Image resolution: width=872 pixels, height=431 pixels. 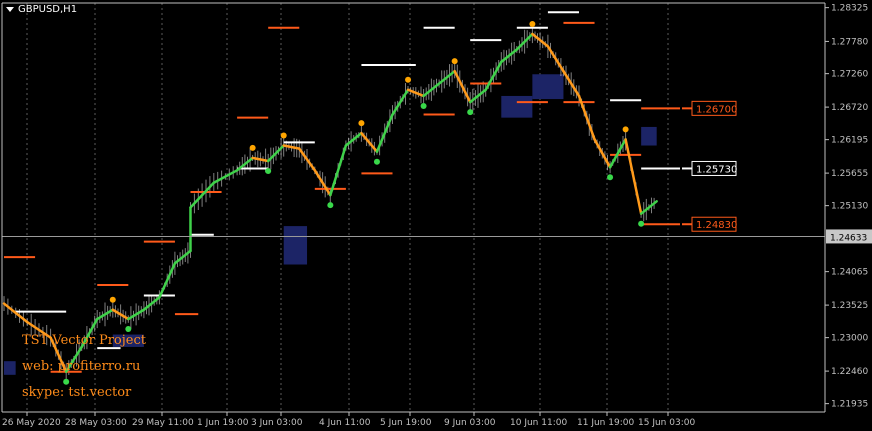 I want to click on dropdown-triangle-icon, so click(x=10, y=9).